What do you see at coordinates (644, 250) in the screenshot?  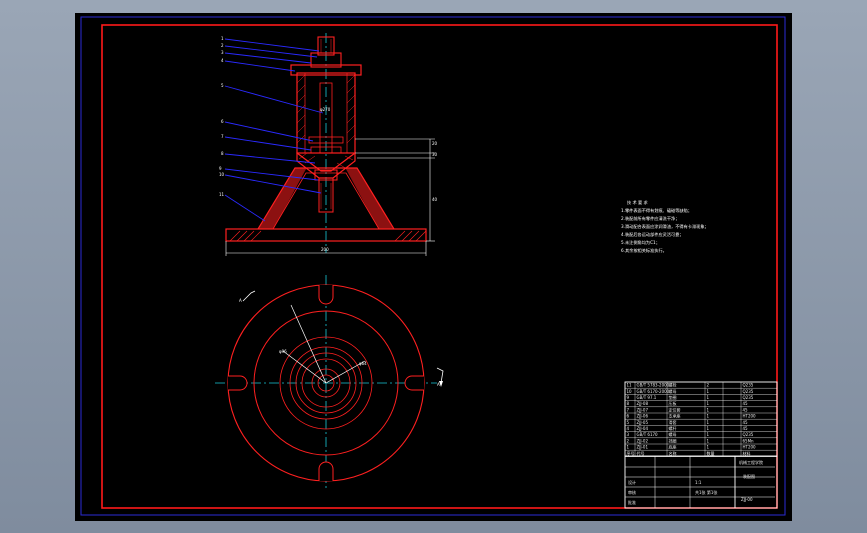 I see `note-6: 6.其余按相关标准执行。` at bounding box center [644, 250].